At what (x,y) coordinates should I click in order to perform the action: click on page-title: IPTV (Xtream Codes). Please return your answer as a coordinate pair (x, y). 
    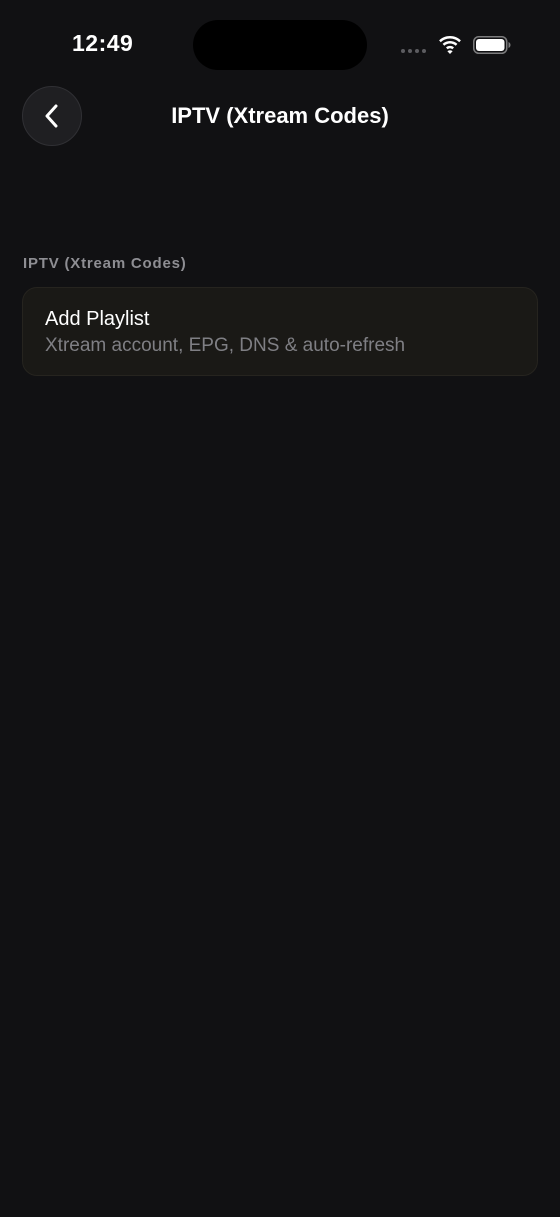
    Looking at the image, I should click on (280, 115).